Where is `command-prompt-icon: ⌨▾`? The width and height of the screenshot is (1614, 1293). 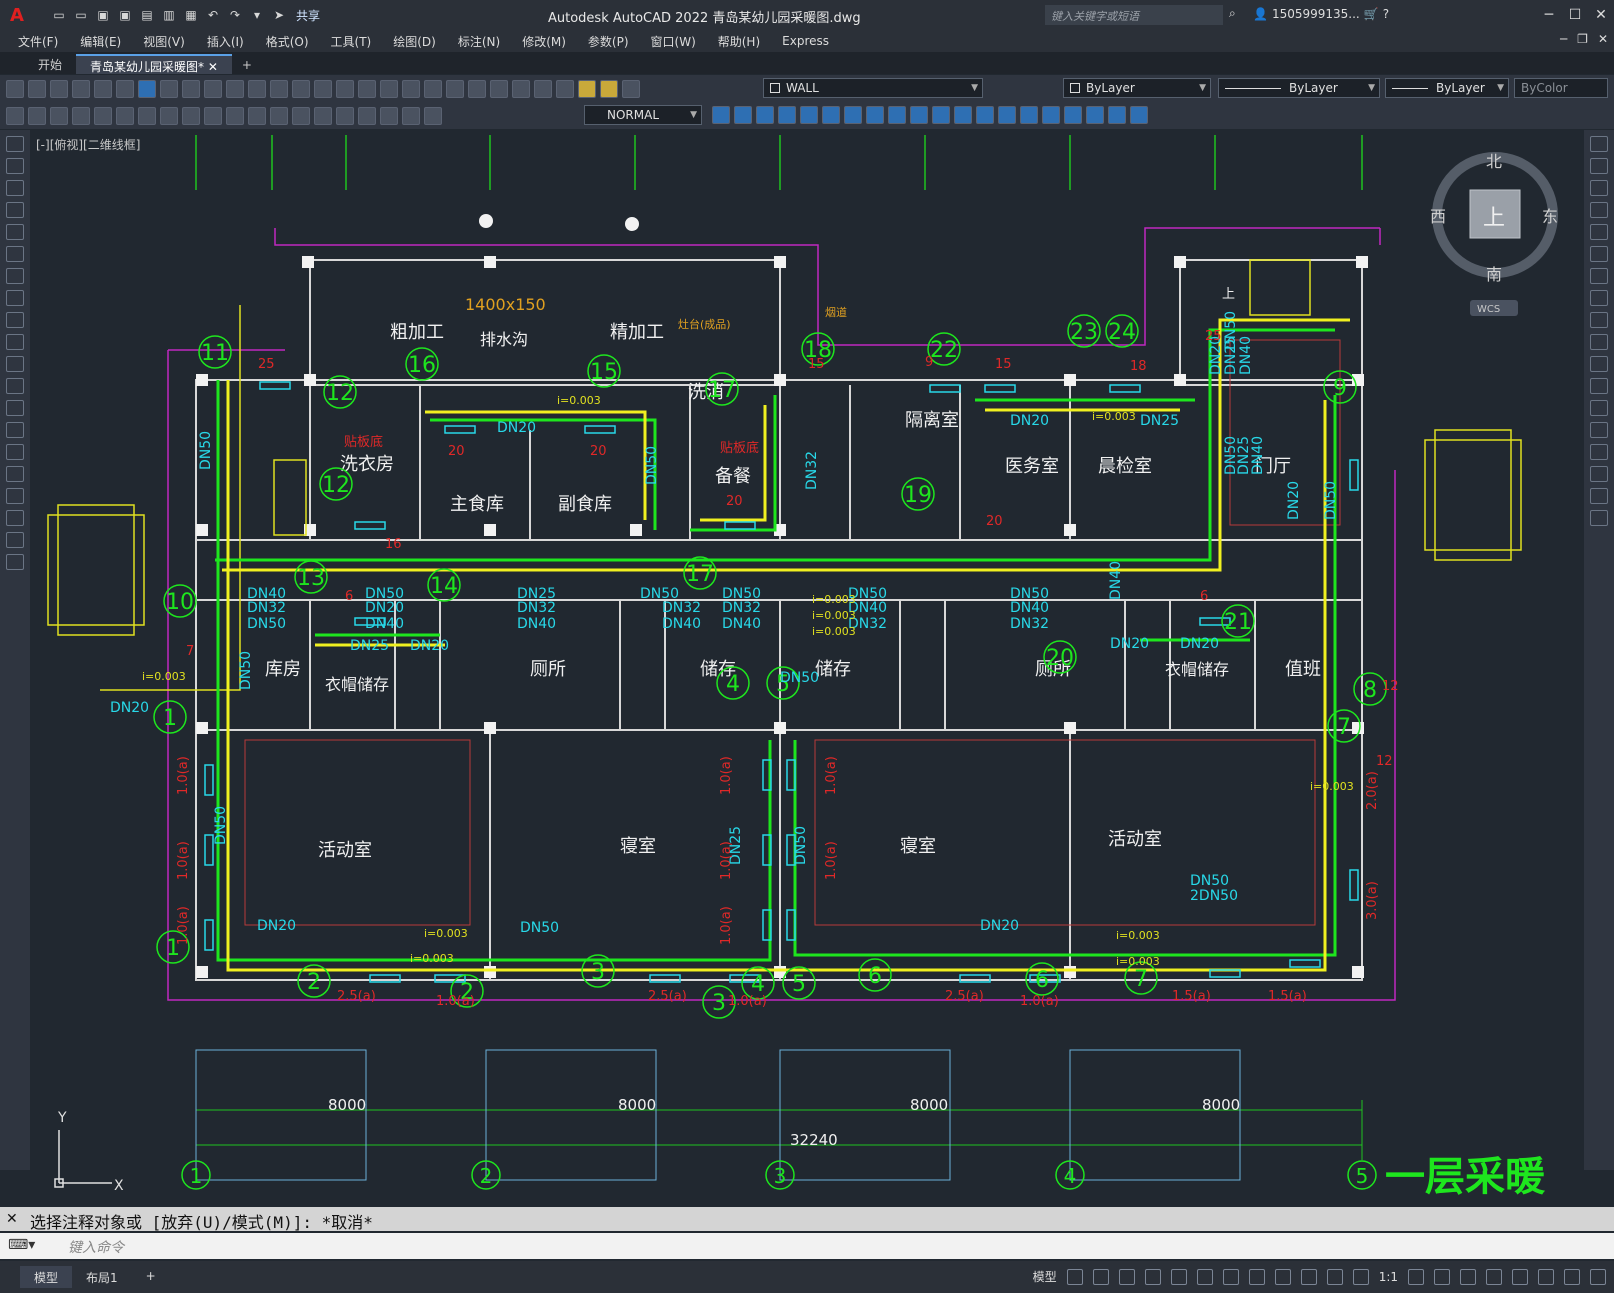
command-prompt-icon: ⌨▾ is located at coordinates (21, 1245).